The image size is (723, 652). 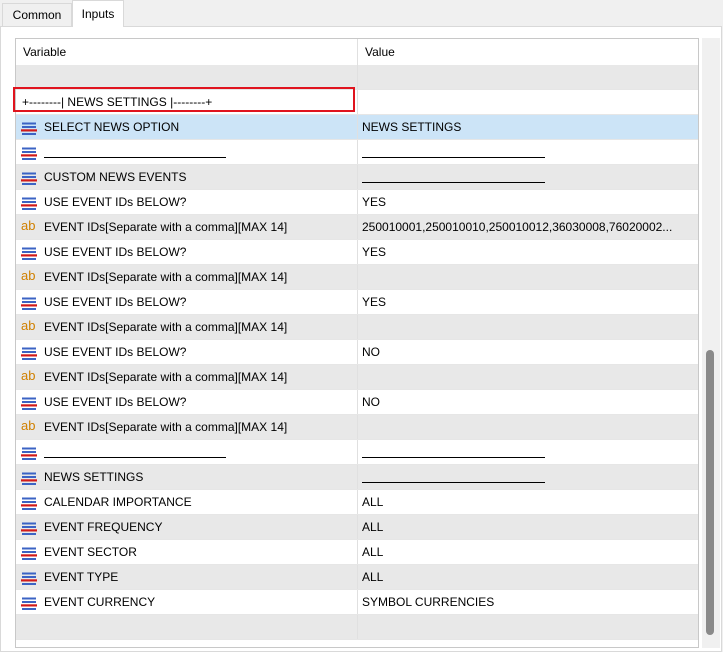 What do you see at coordinates (187, 502) in the screenshot?
I see `variable-cell: CALENDAR IMPORTANCE` at bounding box center [187, 502].